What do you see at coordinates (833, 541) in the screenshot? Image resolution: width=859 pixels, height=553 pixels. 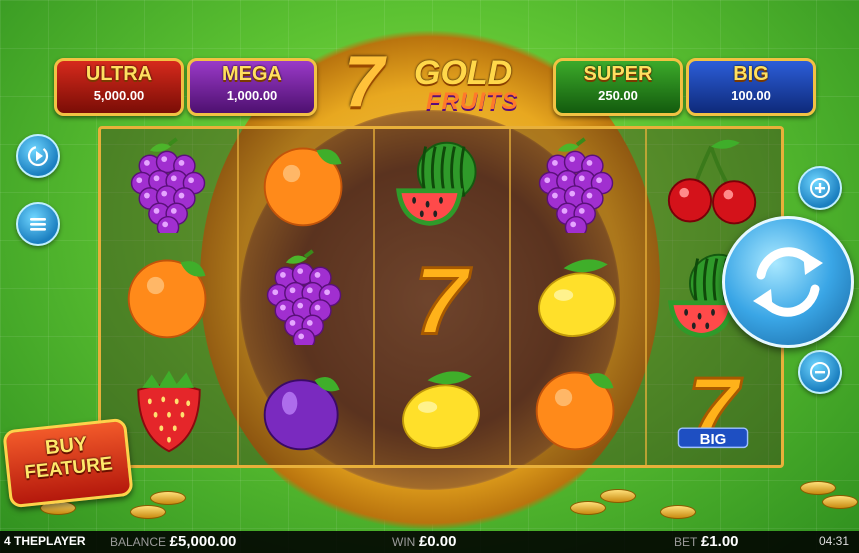 I see `clock: 04:31` at bounding box center [833, 541].